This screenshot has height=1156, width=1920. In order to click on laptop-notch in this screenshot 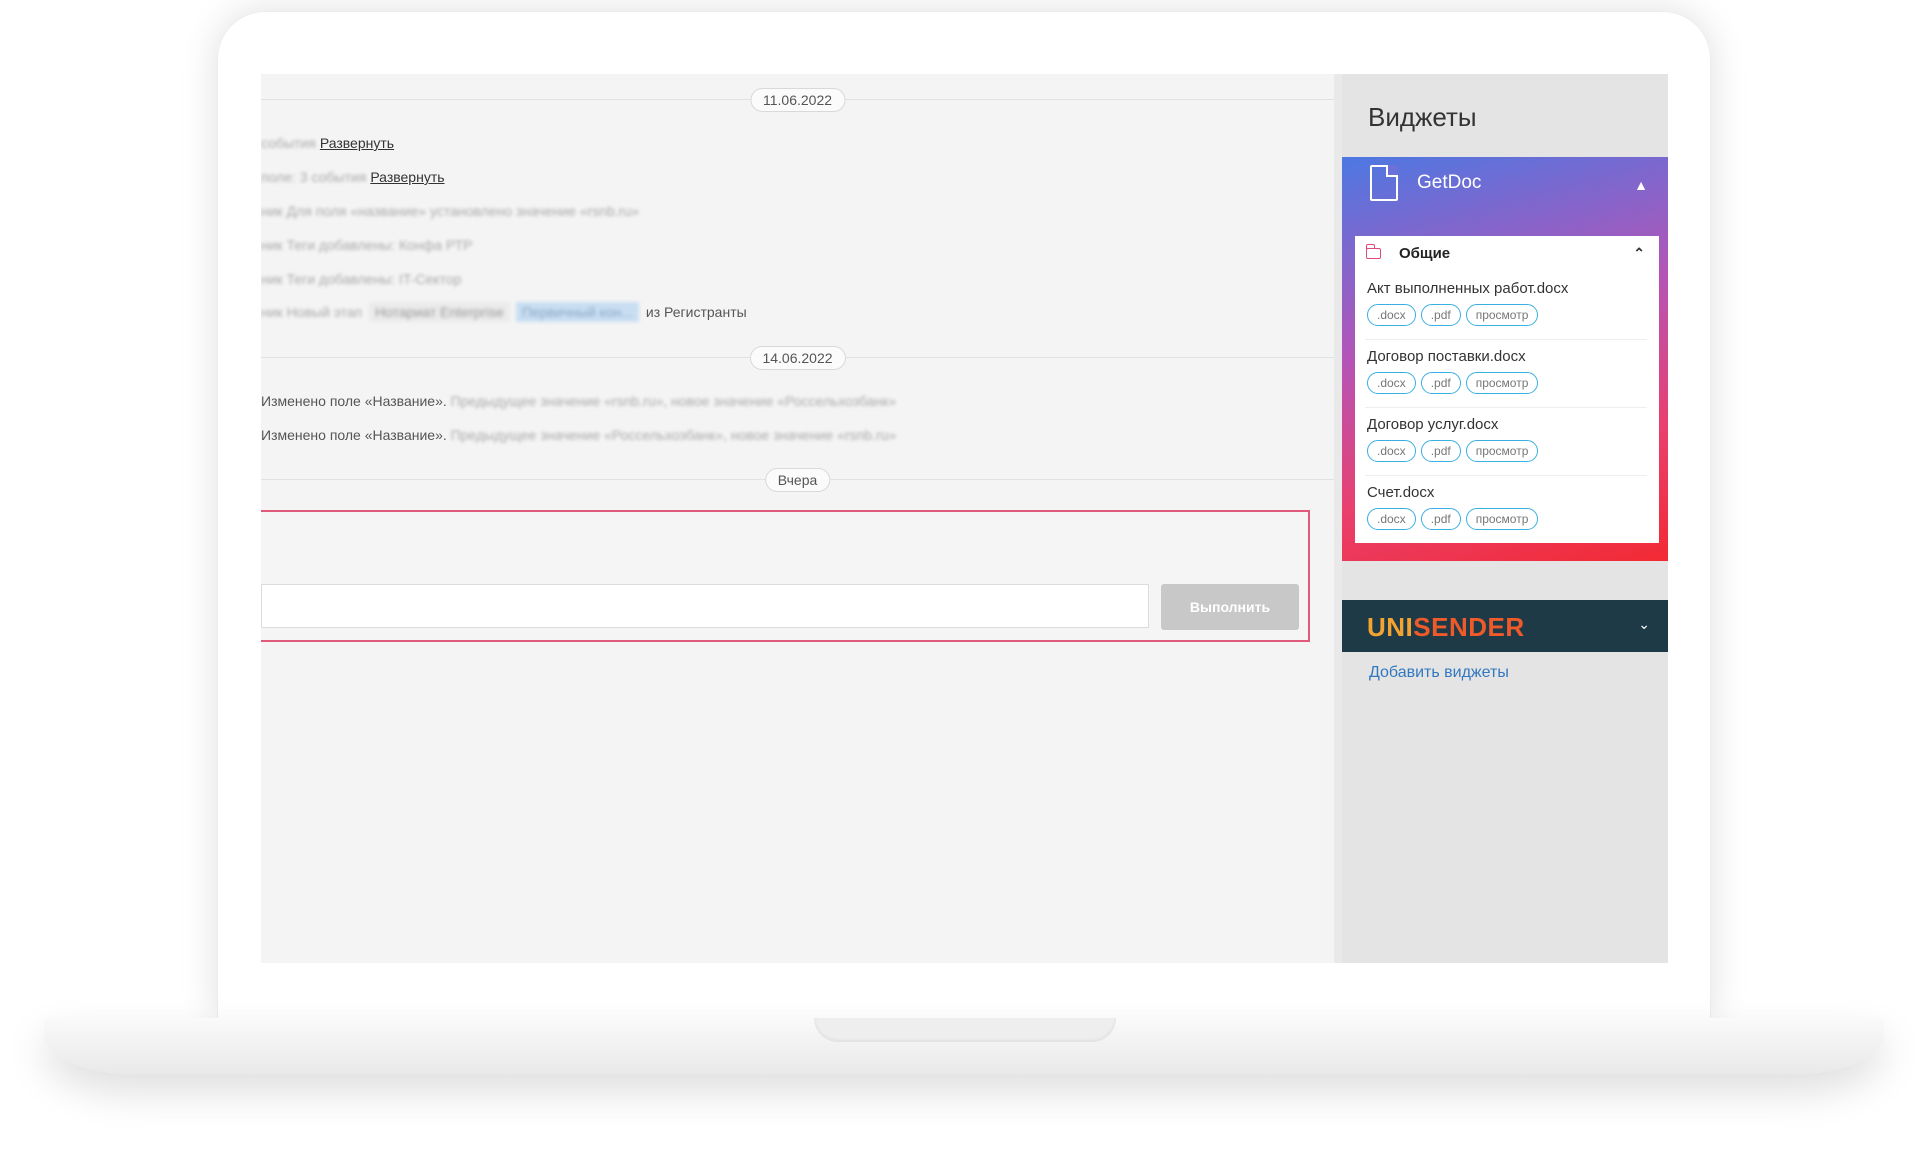, I will do `click(965, 1030)`.